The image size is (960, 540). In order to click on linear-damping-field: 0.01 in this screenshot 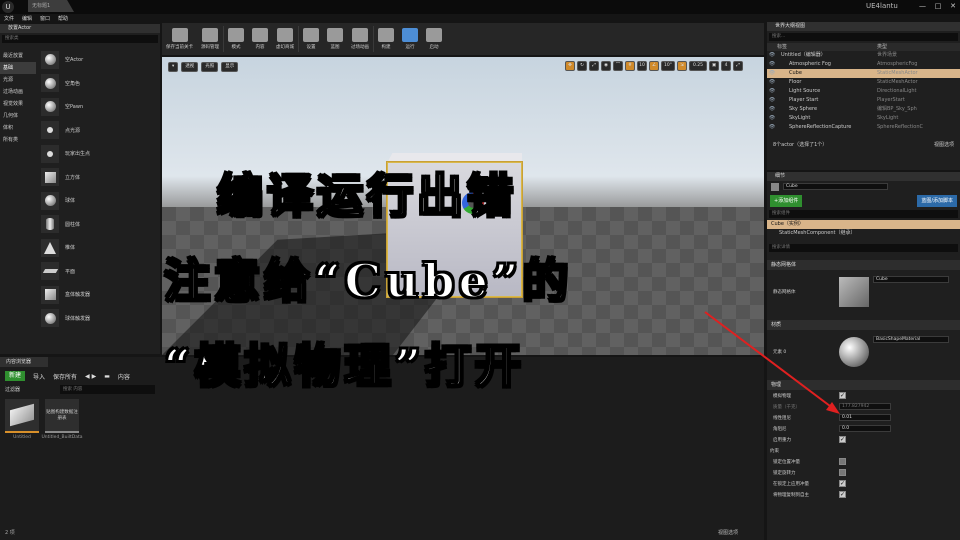, I will do `click(865, 417)`.